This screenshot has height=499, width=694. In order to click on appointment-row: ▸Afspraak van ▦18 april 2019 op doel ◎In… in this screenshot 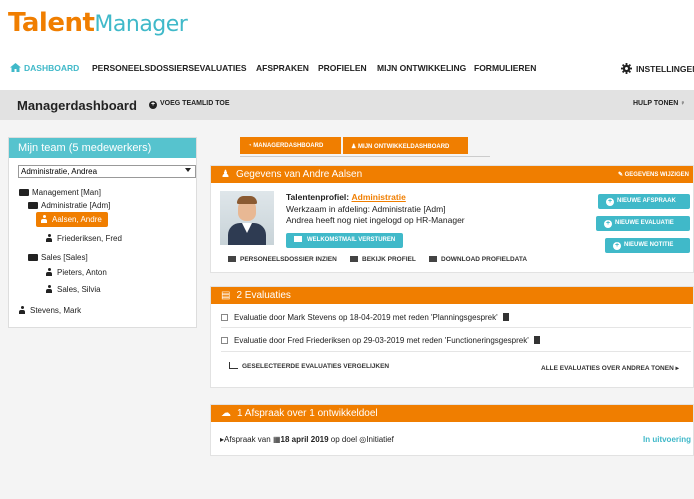, I will do `click(307, 439)`.